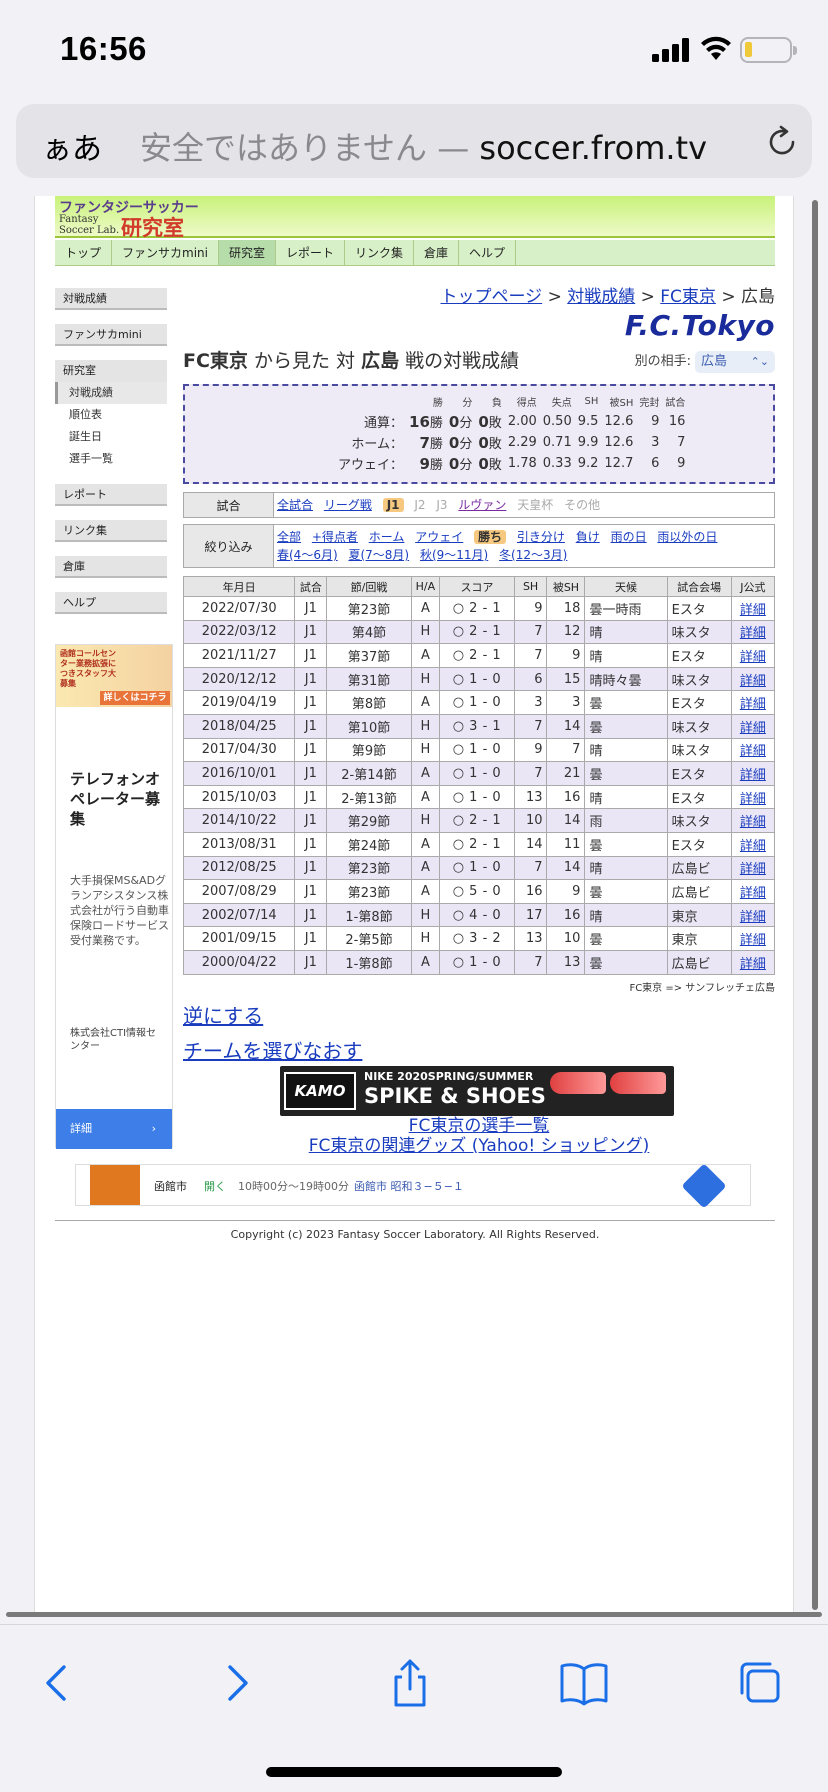 The height and width of the screenshot is (1792, 828). Describe the element at coordinates (72, 146) in the screenshot. I see `reader-options-button: ぁあ` at that location.